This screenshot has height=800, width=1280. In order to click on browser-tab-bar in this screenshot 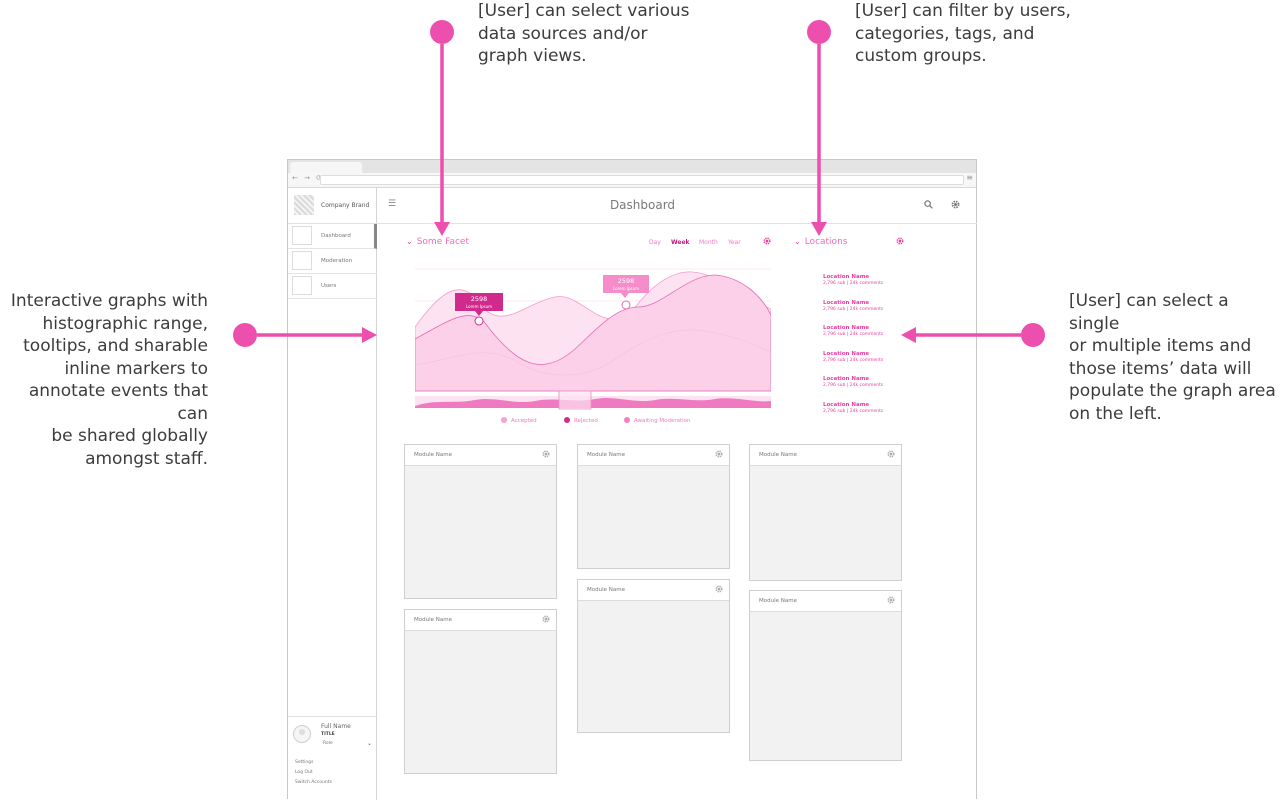, I will do `click(632, 166)`.